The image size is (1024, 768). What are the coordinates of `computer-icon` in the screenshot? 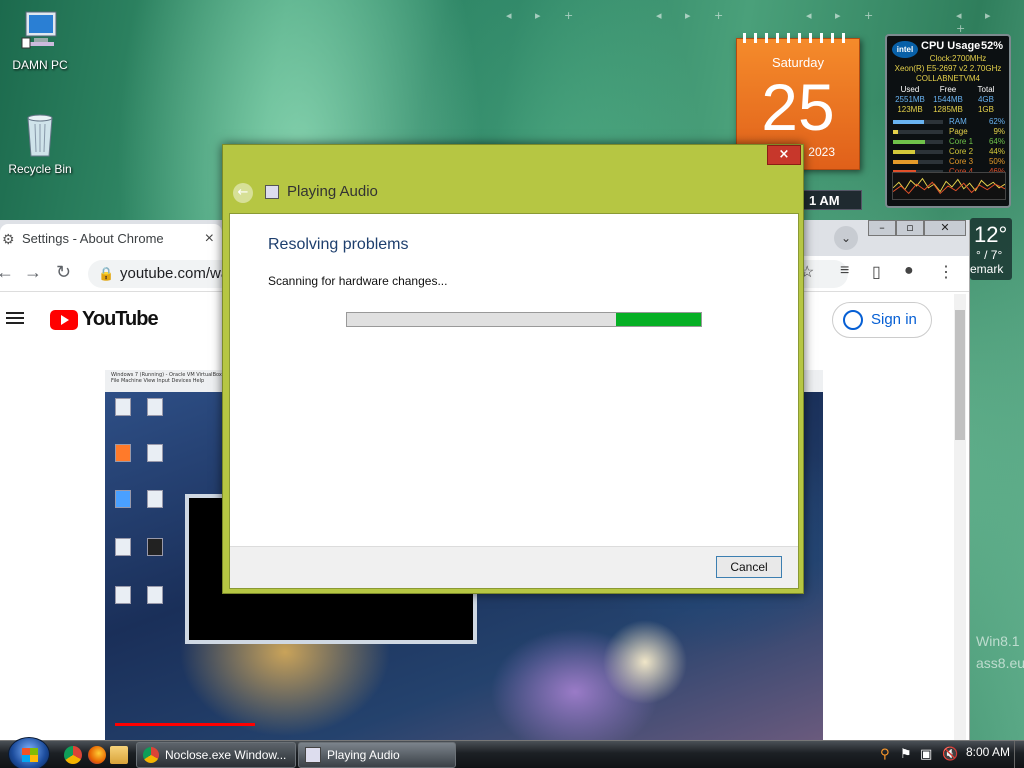 It's located at (39, 30).